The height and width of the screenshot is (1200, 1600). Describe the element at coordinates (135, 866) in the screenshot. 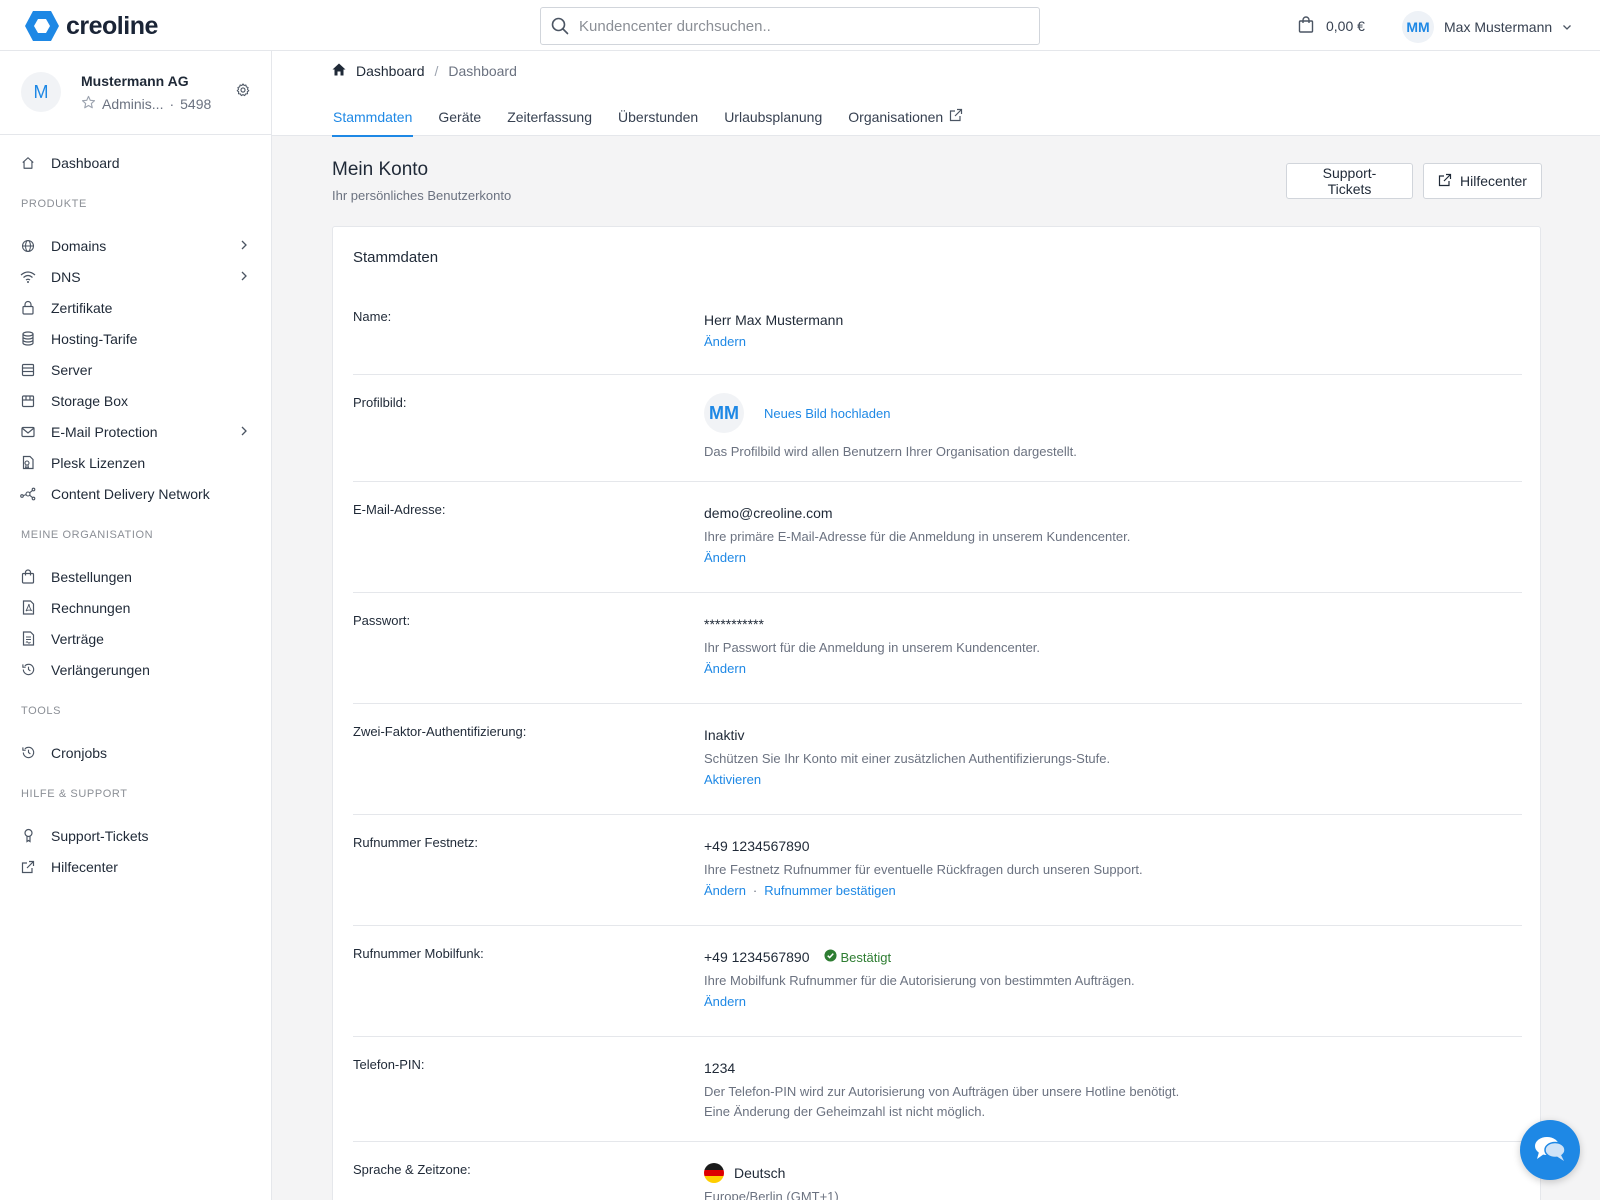

I see `sidebar-item-hilfecenter: Hilfecenter` at that location.